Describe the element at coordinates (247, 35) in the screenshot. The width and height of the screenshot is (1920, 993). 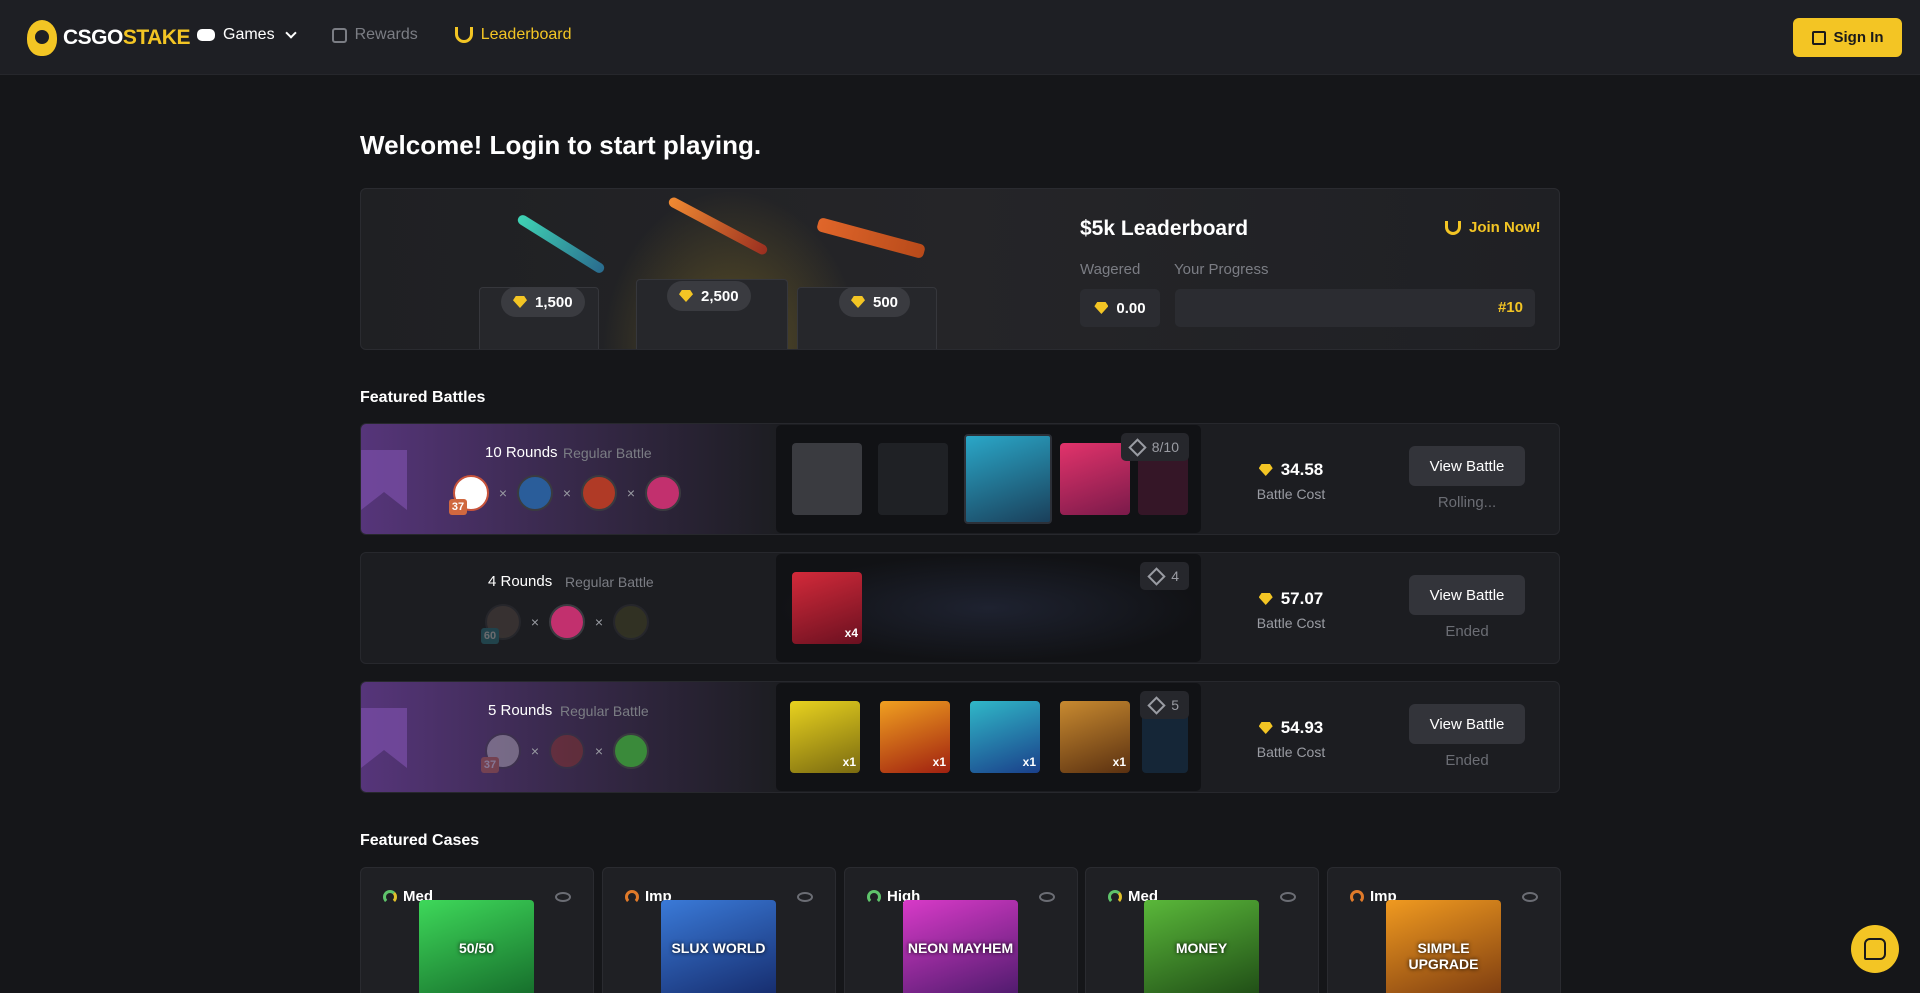
I see `nav-games: Games` at that location.